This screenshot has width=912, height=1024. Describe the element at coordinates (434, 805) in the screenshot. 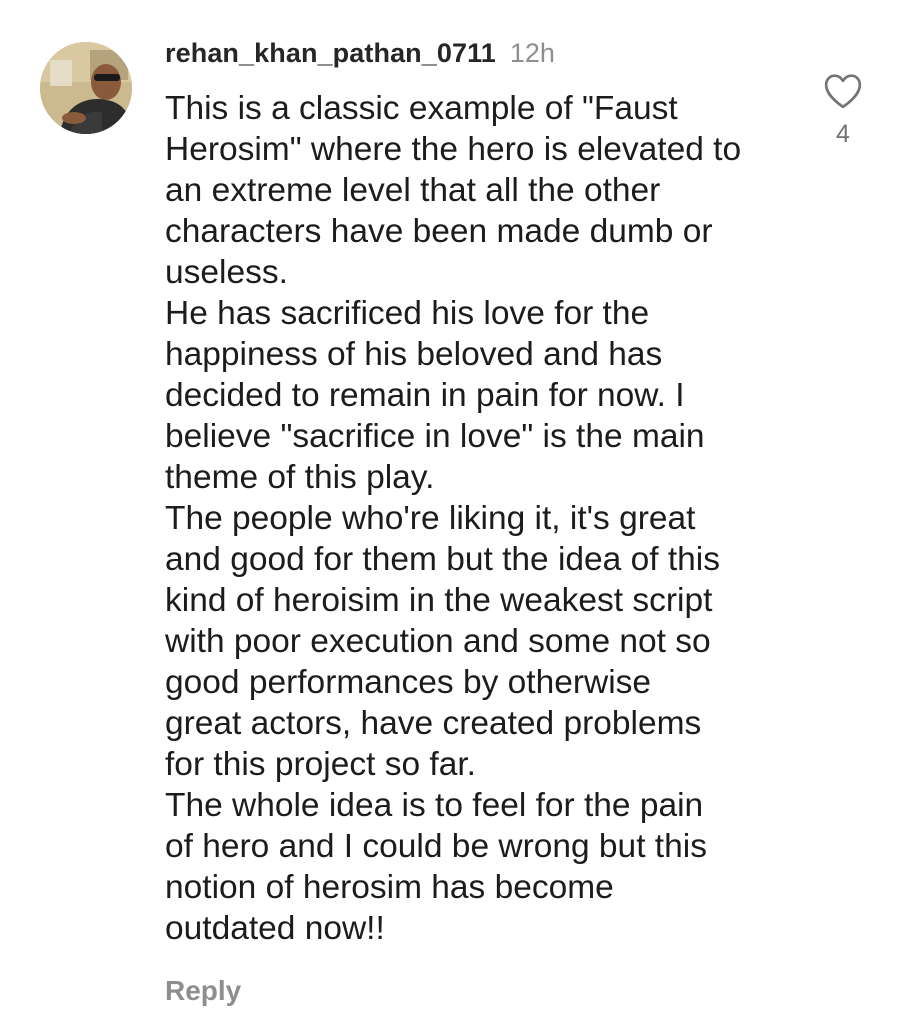

I see `comment-line: The whole idea is to feel for the pain` at that location.